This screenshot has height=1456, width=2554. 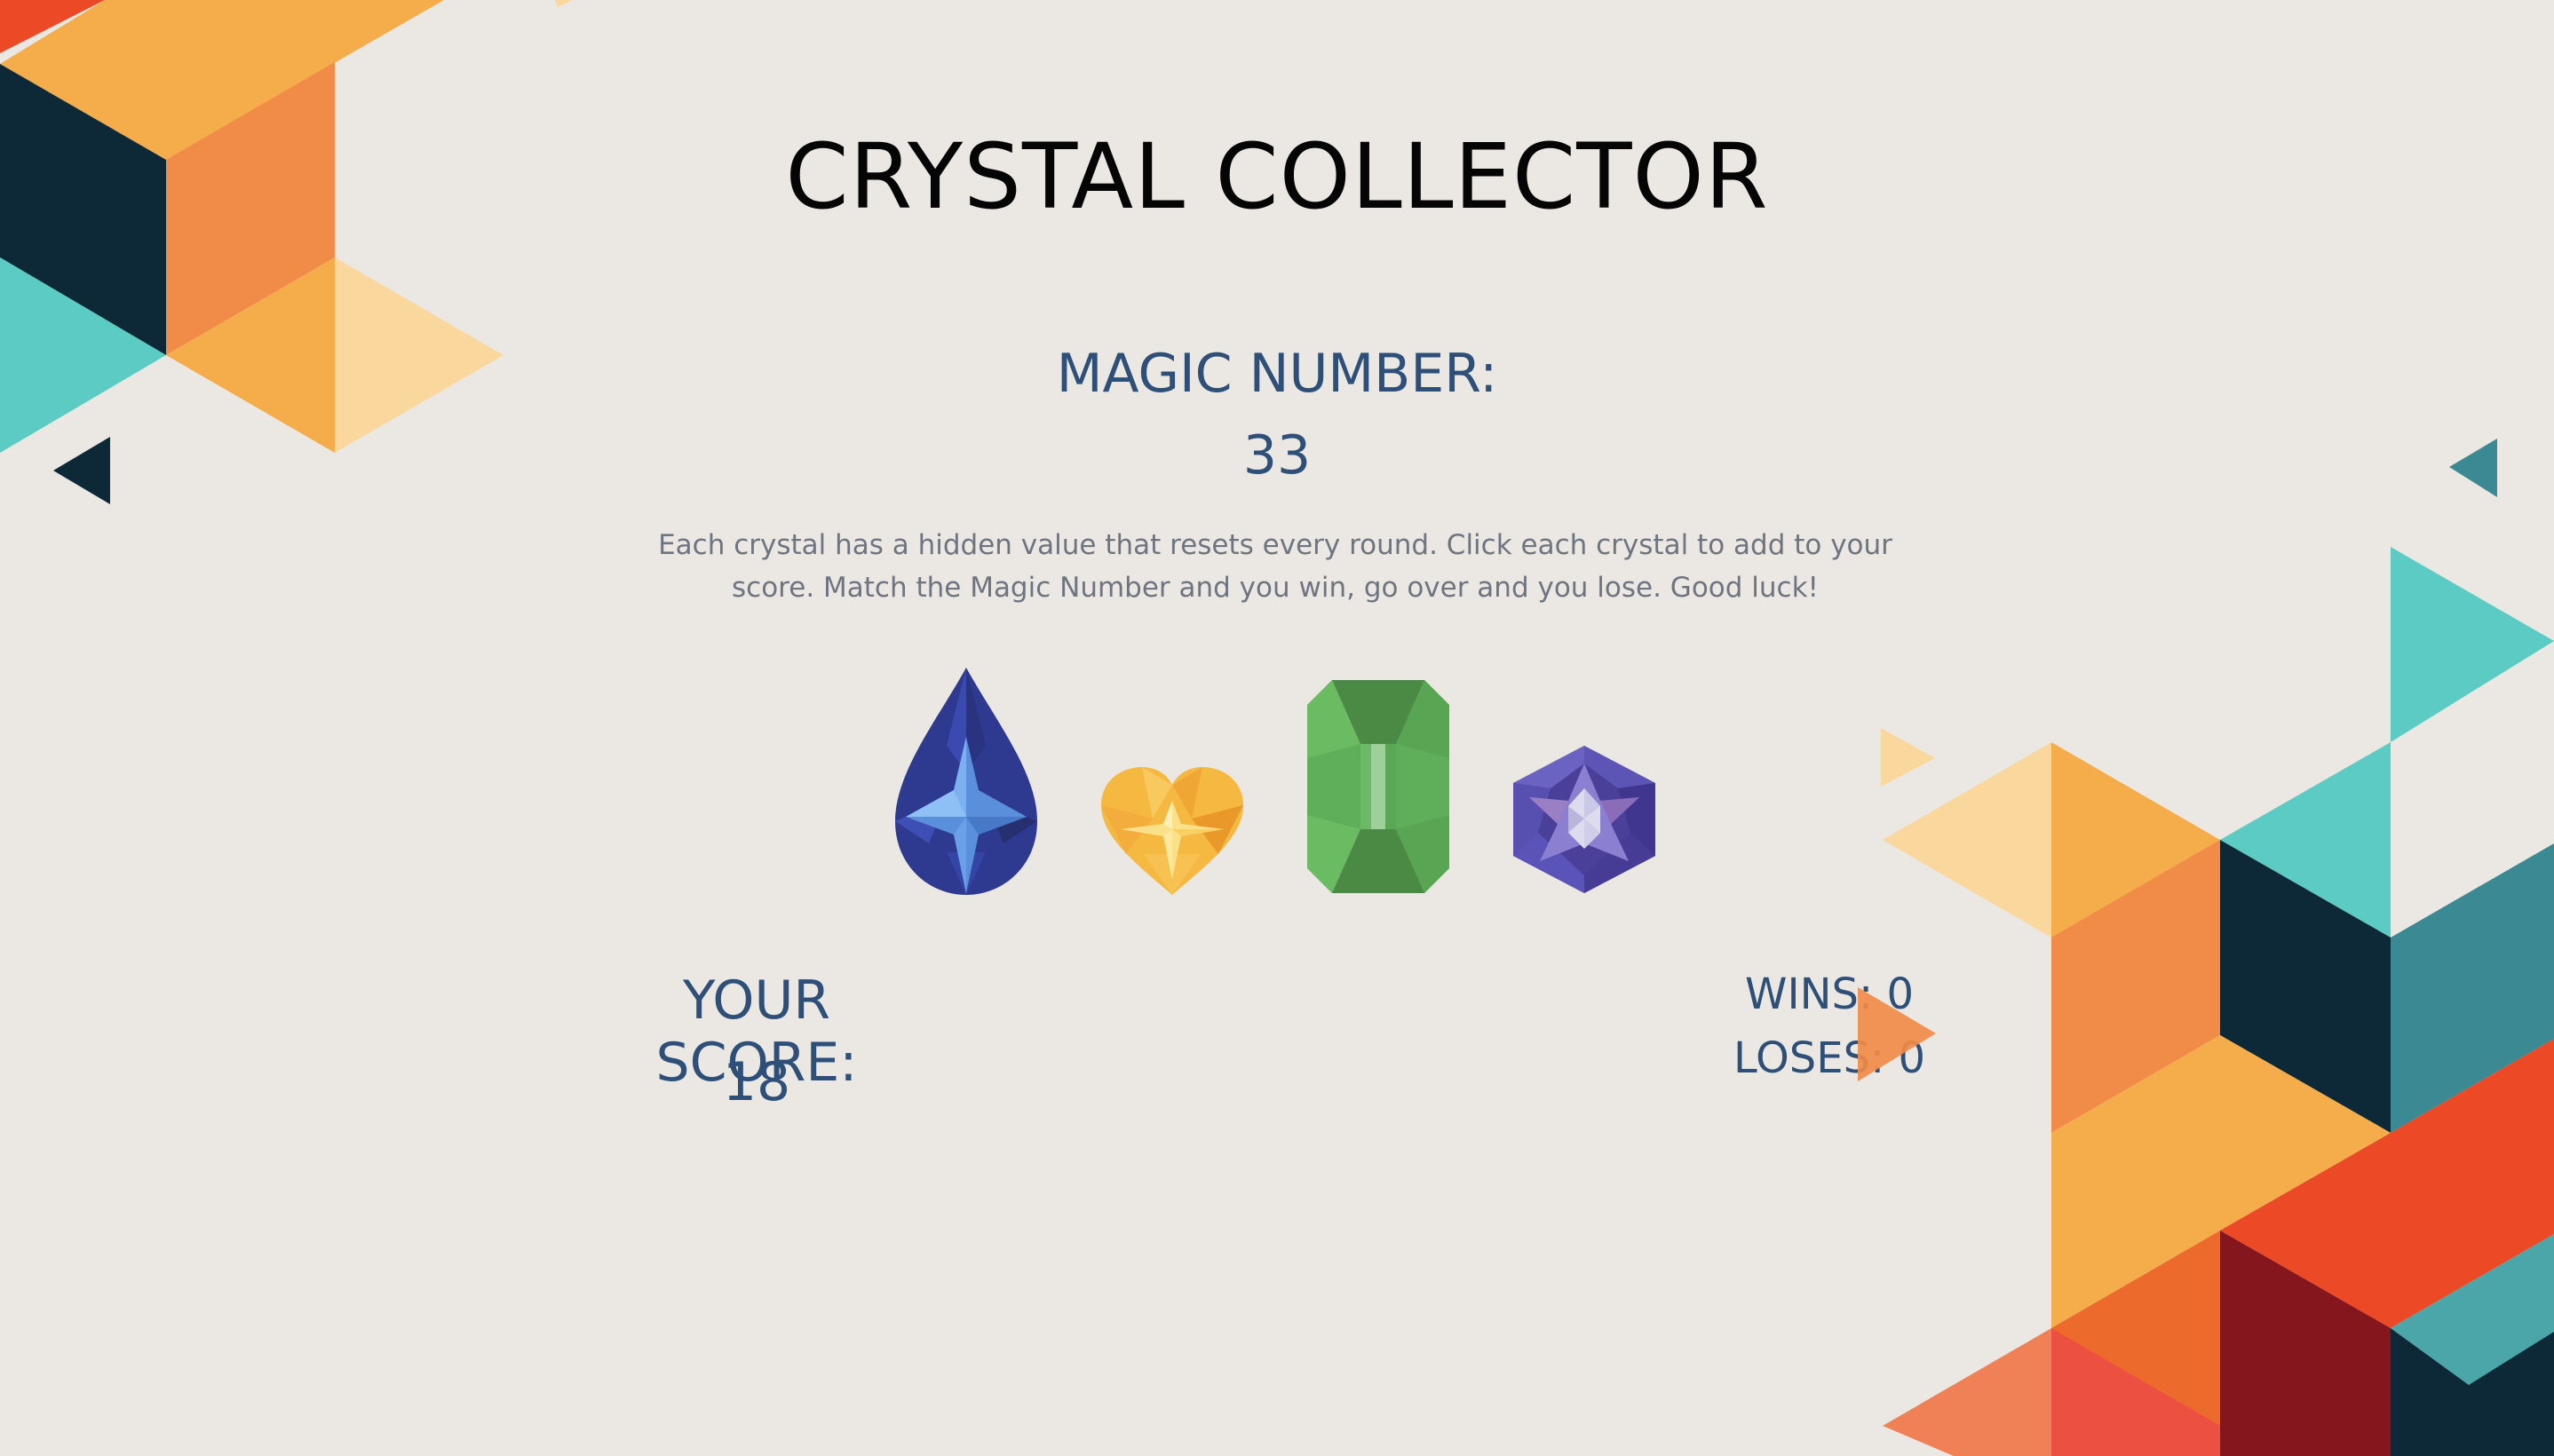 I want to click on loses-counter: LOSES: 0, so click(x=1830, y=1058).